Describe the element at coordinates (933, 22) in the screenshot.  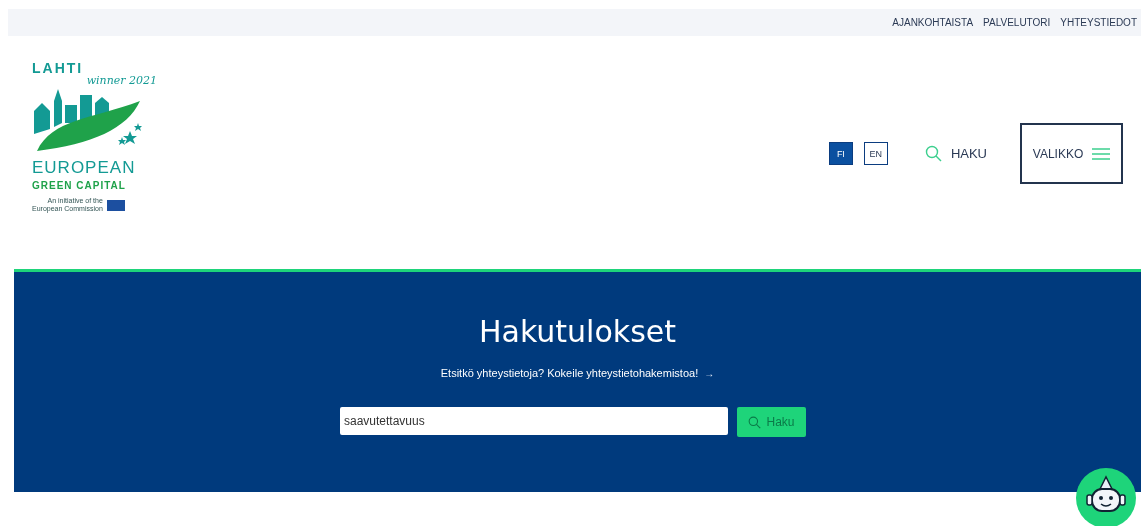
I see `top-nav-link: AJANKOHTAISTA` at that location.